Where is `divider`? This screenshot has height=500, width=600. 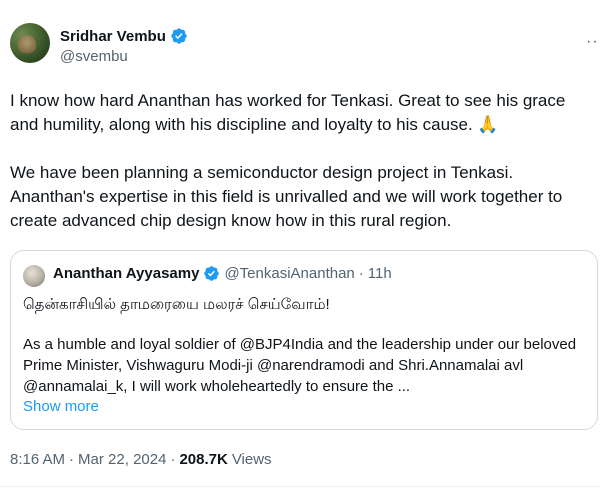 divider is located at coordinates (300, 486).